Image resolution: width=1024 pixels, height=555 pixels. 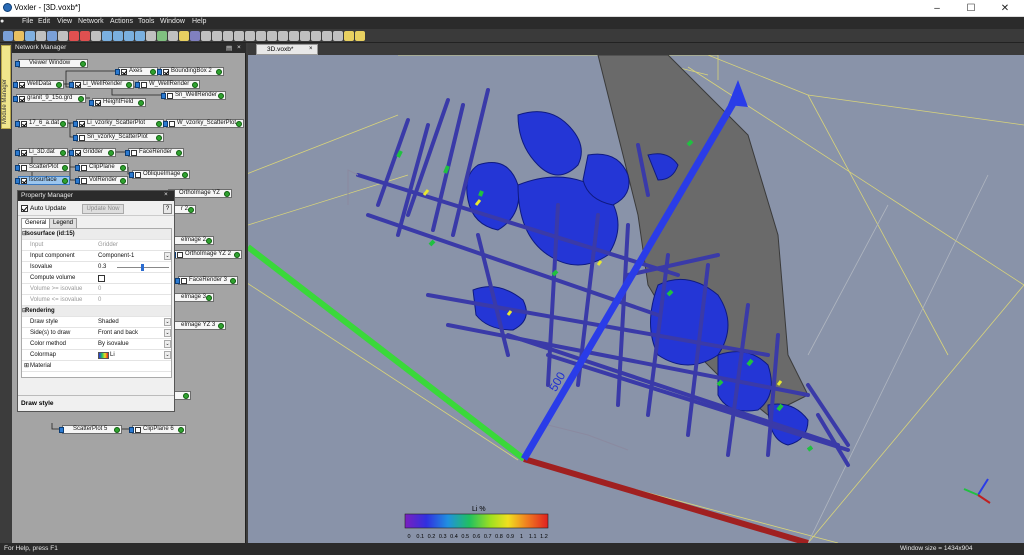 I want to click on property-row: Colormap Li ⌄, so click(x=96, y=355).